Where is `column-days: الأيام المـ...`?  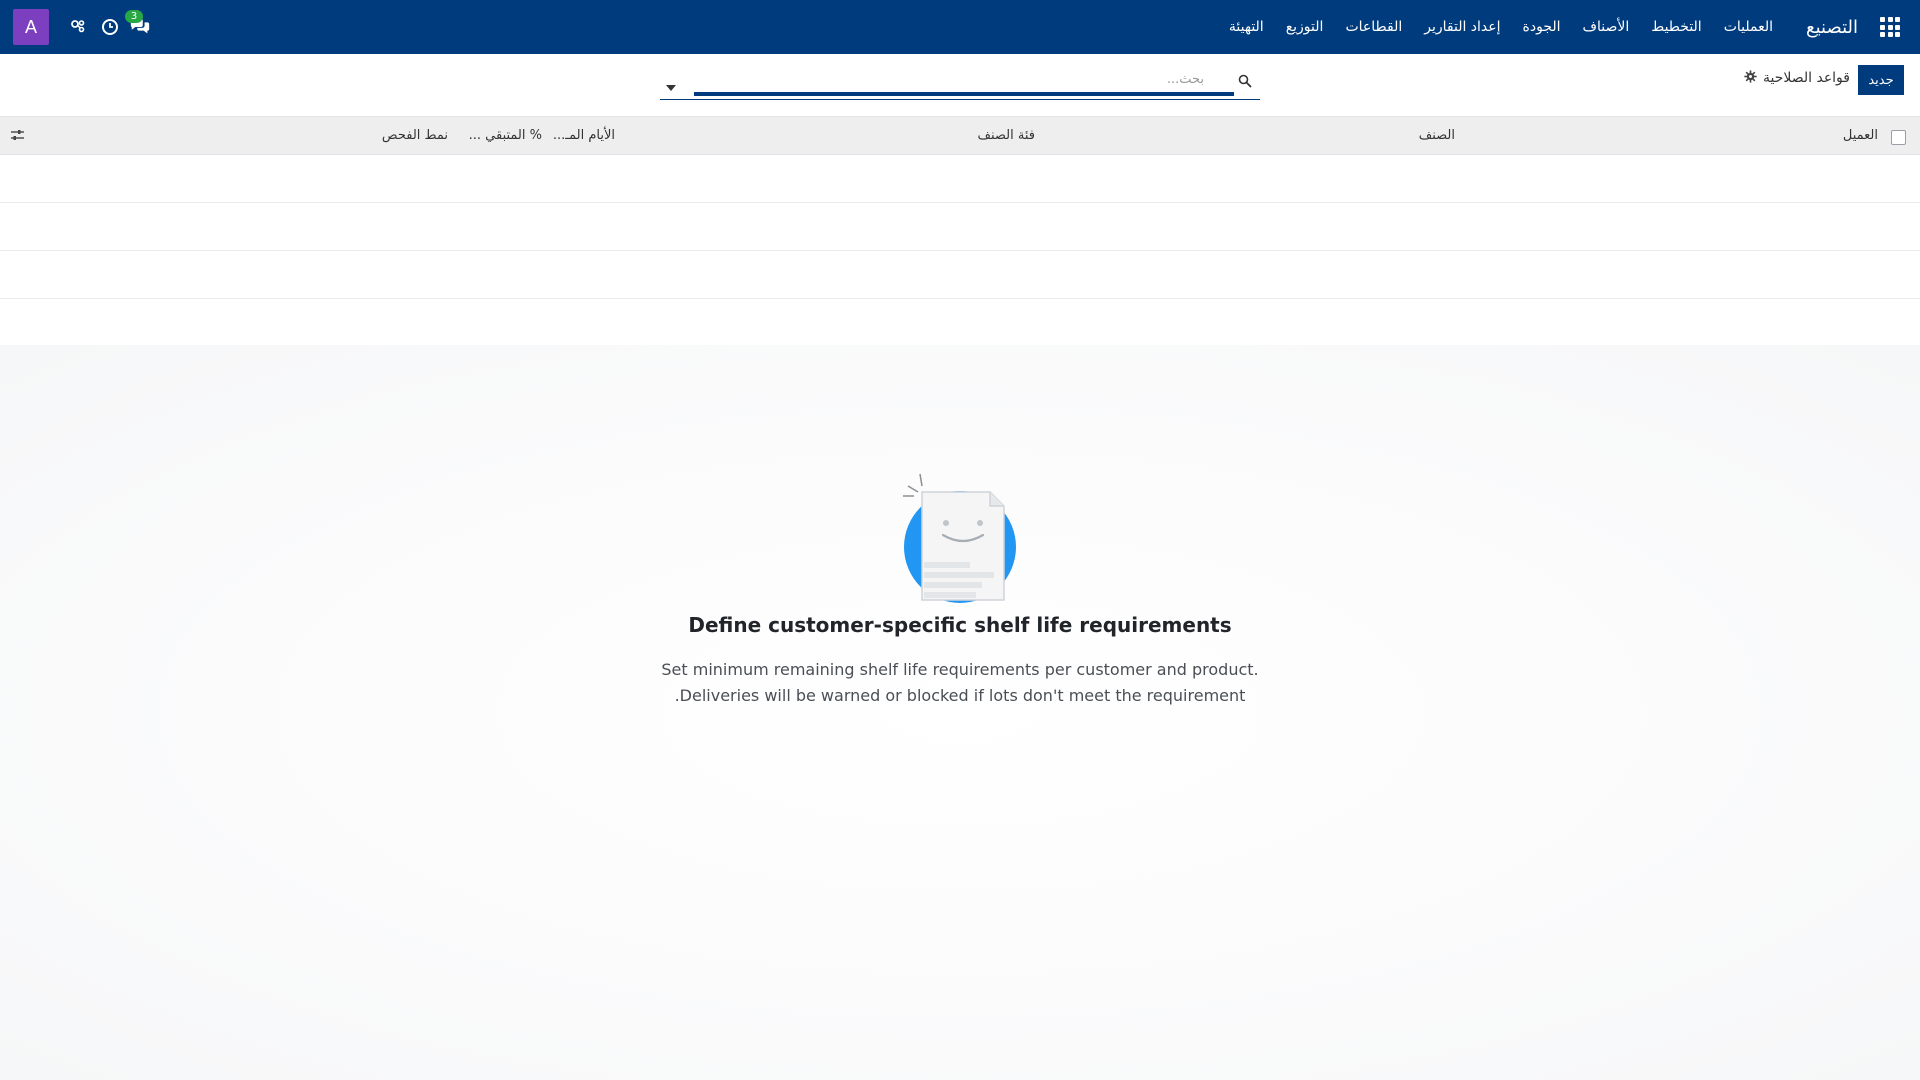
column-days: الأيام المـ... is located at coordinates (584, 136).